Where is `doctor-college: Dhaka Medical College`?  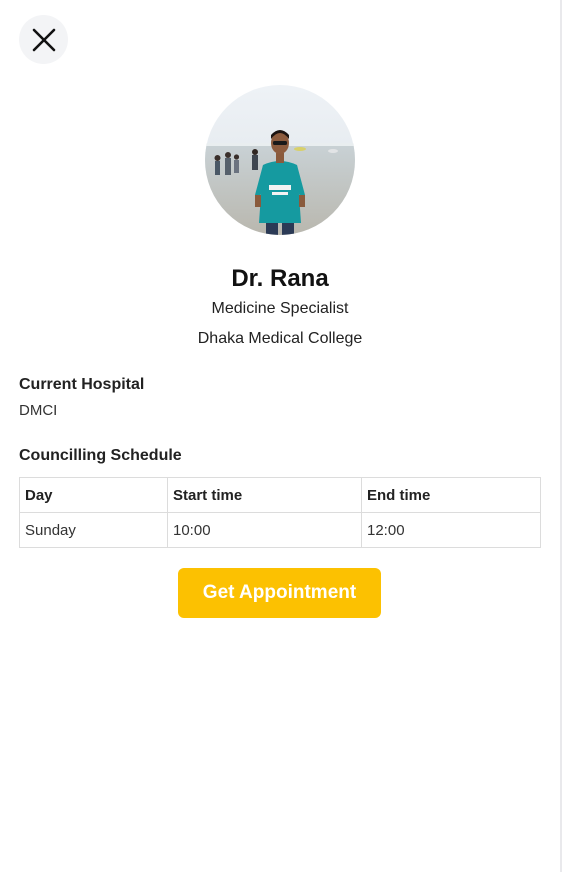
doctor-college: Dhaka Medical College is located at coordinates (280, 338).